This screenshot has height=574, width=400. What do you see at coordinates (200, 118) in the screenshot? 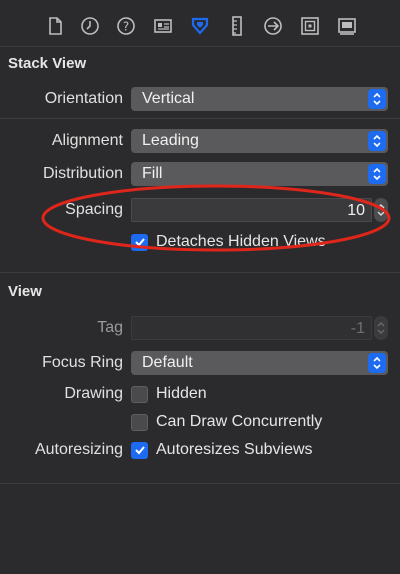
I see `divider` at bounding box center [200, 118].